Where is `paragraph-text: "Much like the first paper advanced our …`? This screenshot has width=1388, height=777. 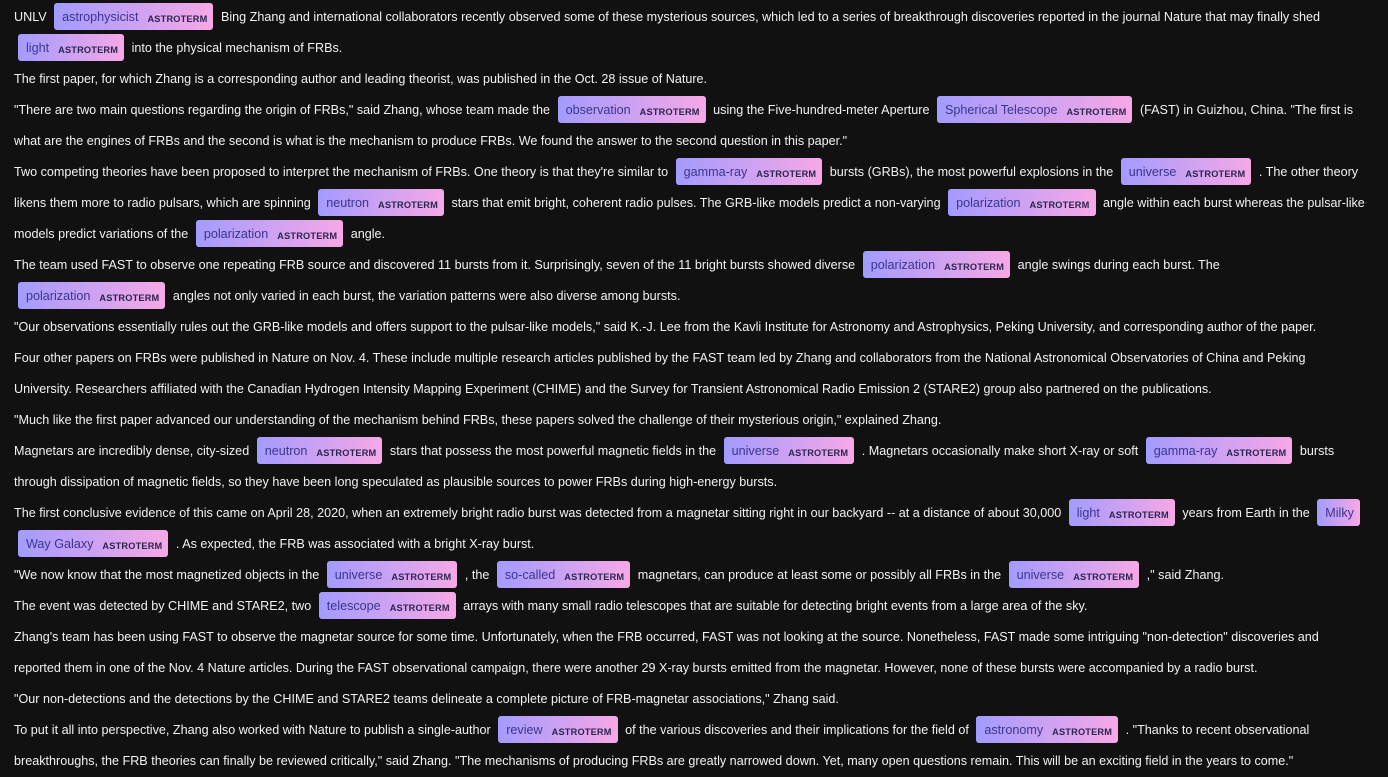
paragraph-text: "Much like the first paper advanced our … is located at coordinates (478, 420).